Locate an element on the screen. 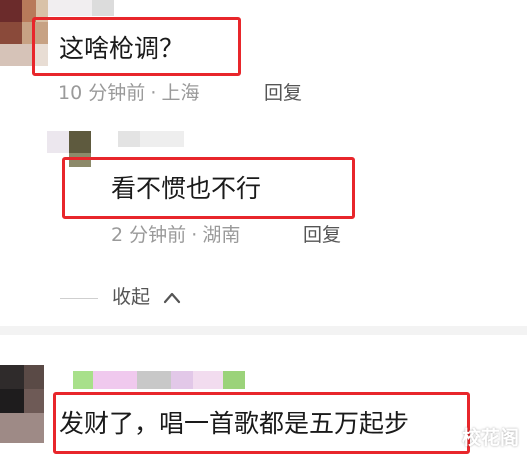 The height and width of the screenshot is (460, 527). reply-time: 2 分钟前 is located at coordinates (149, 235).